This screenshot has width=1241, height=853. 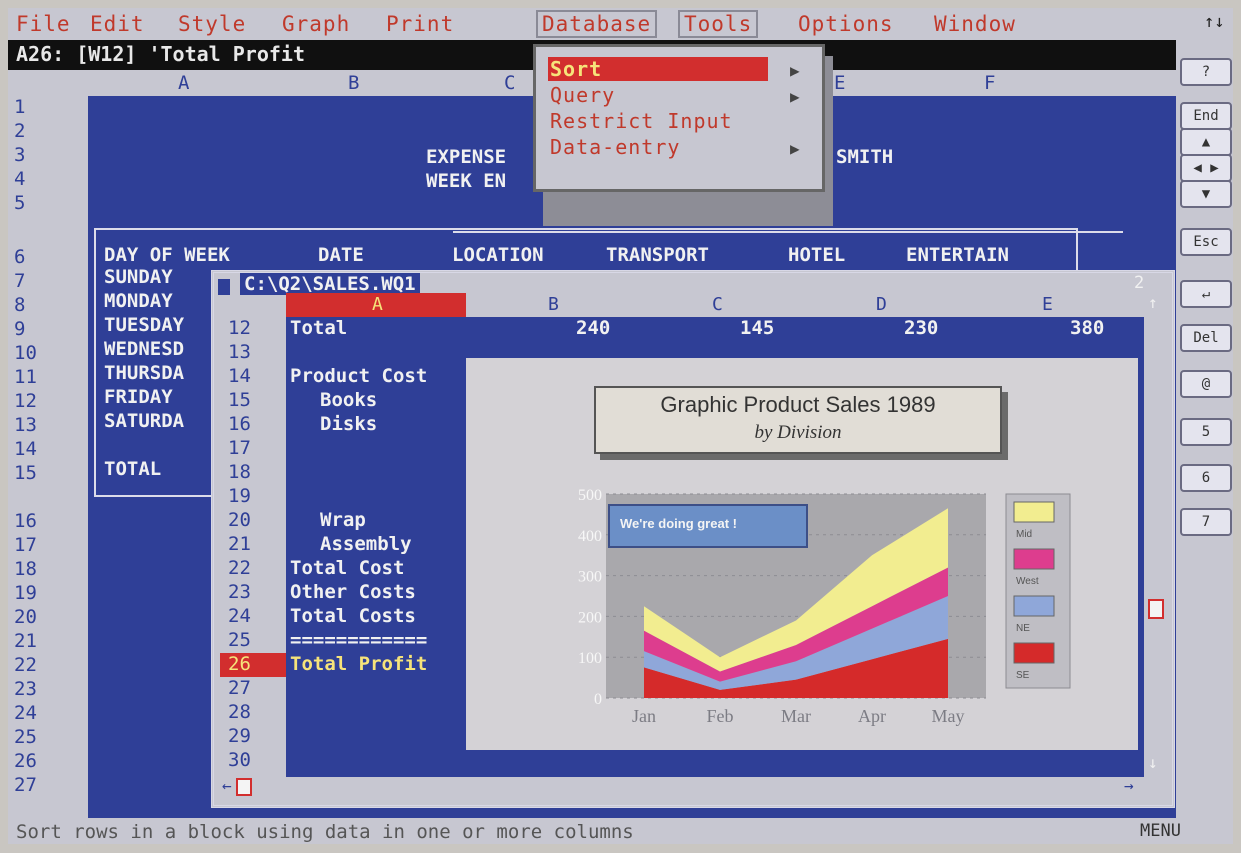 What do you see at coordinates (19, 329) in the screenshot?
I see `row-number: 9` at bounding box center [19, 329].